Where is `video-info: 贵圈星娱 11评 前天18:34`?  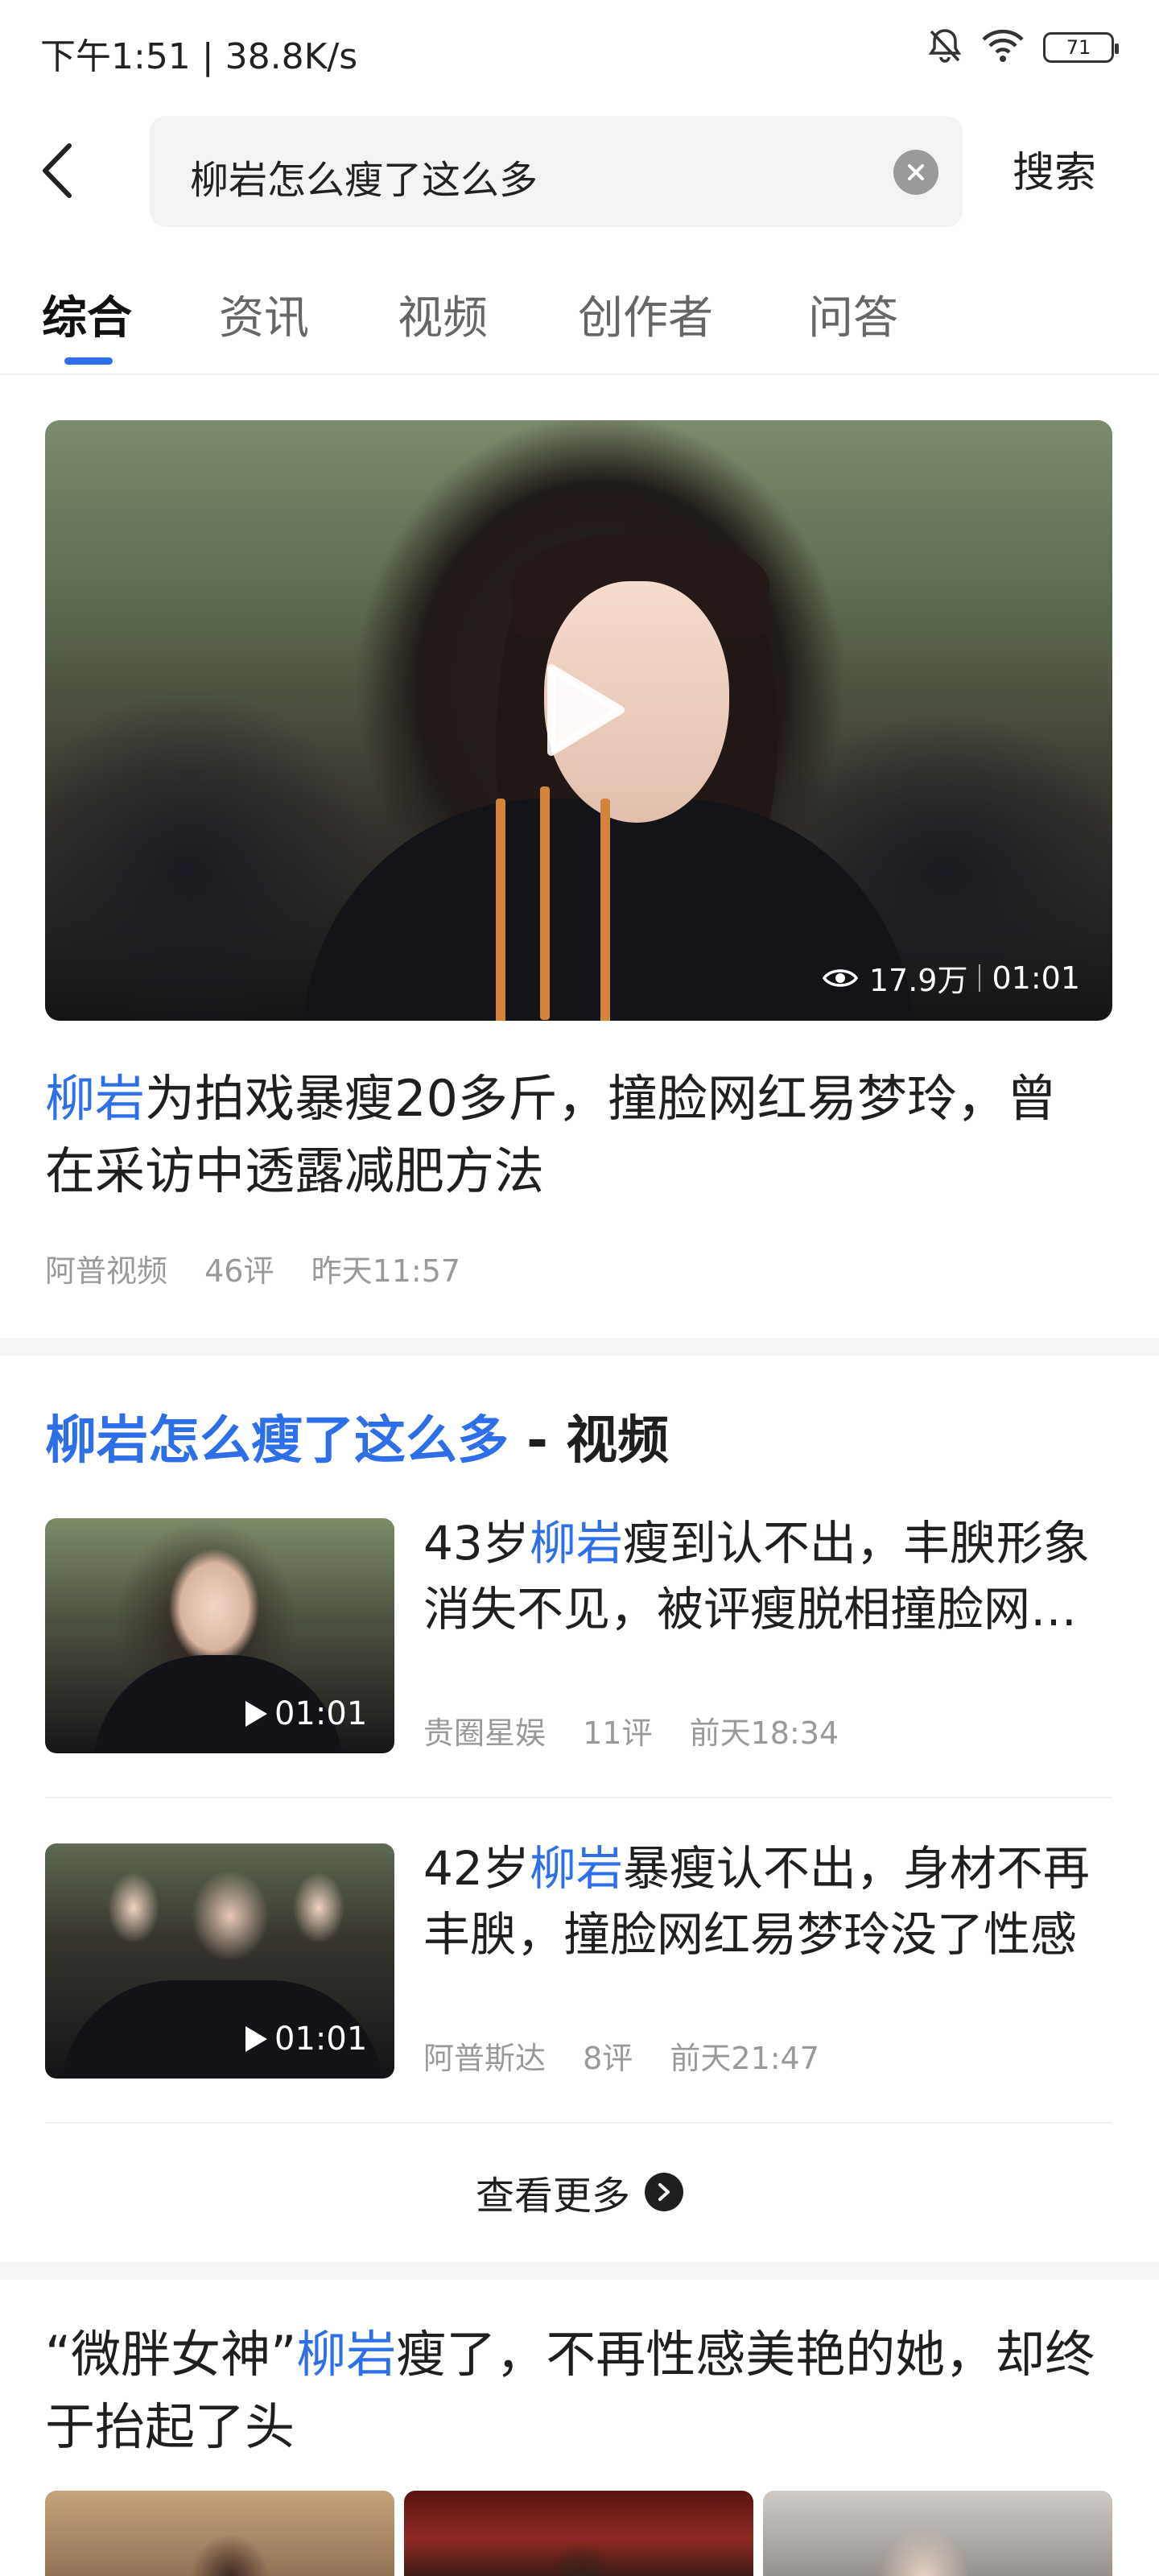 video-info: 贵圈星娱 11评 前天18:34 is located at coordinates (644, 1730).